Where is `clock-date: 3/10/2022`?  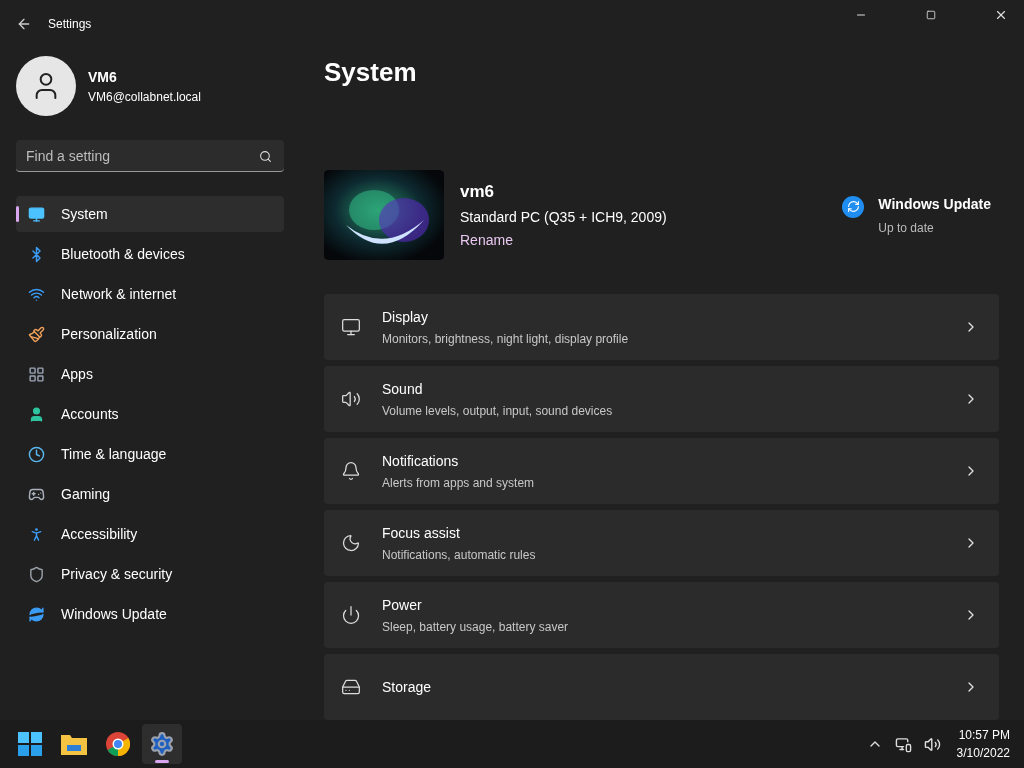
clock-date: 3/10/2022 is located at coordinates (983, 753).